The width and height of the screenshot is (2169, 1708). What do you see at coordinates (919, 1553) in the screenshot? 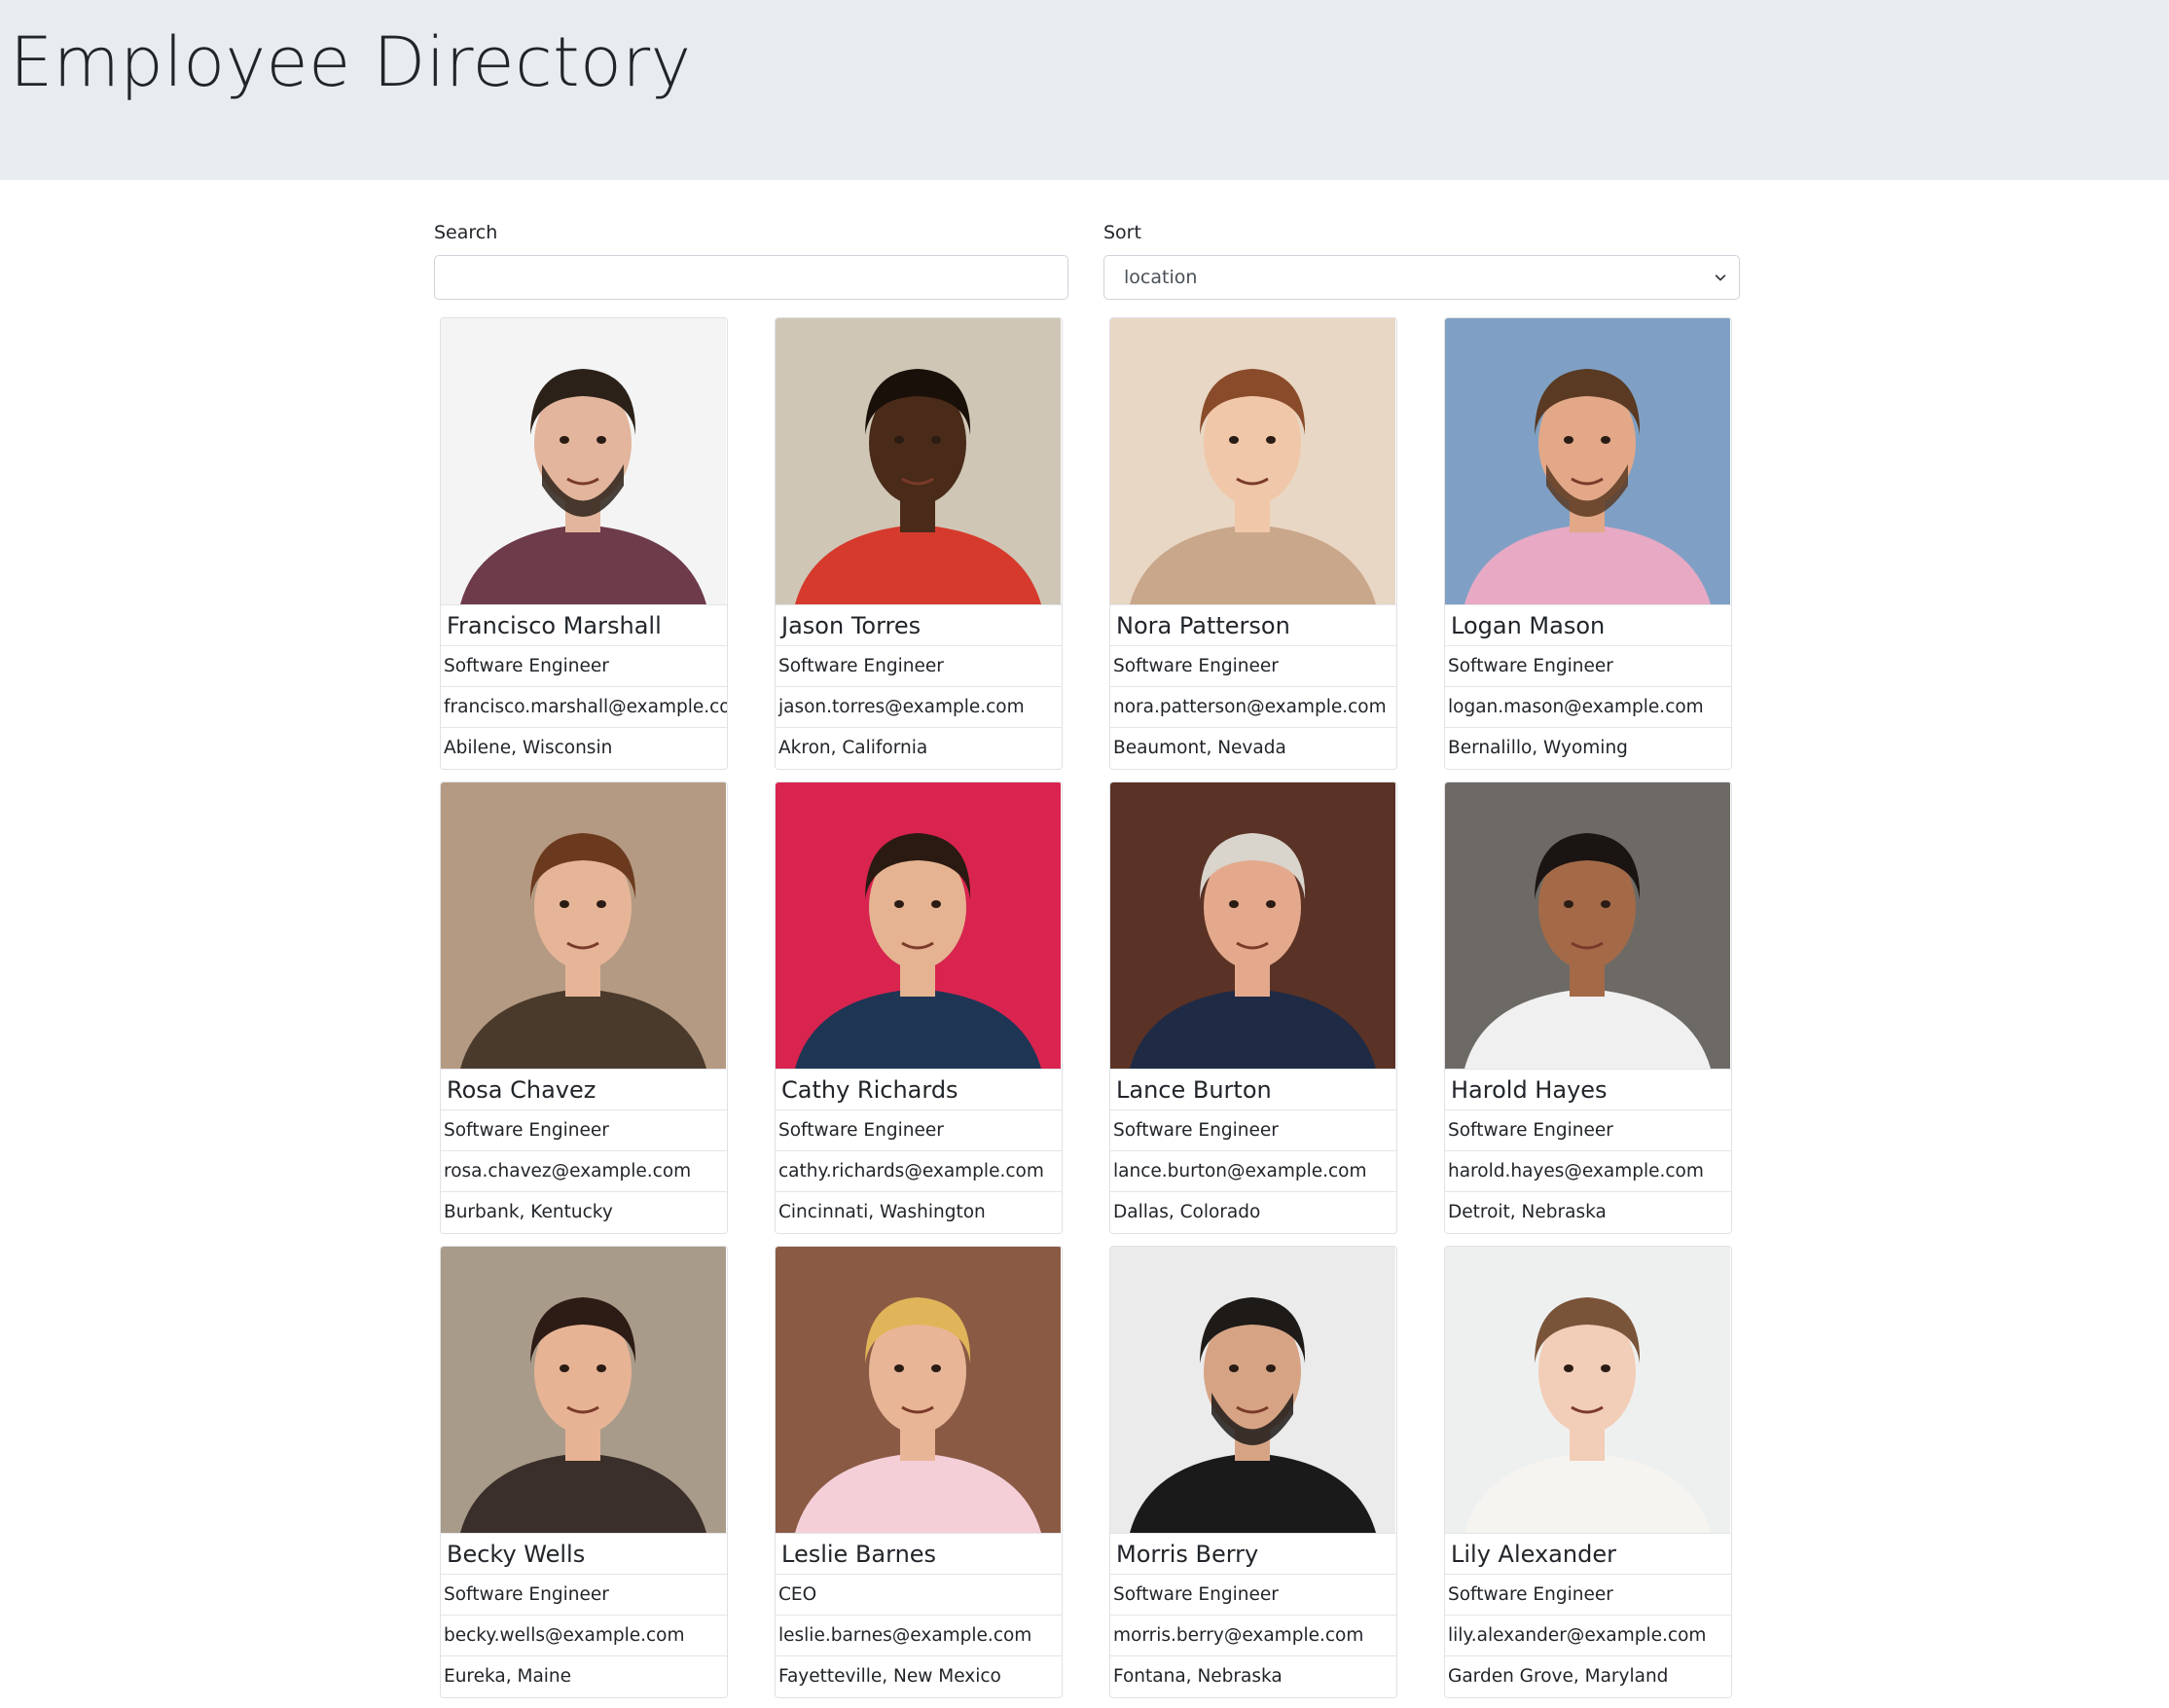
I see `employee-name: Leslie Barnes` at bounding box center [919, 1553].